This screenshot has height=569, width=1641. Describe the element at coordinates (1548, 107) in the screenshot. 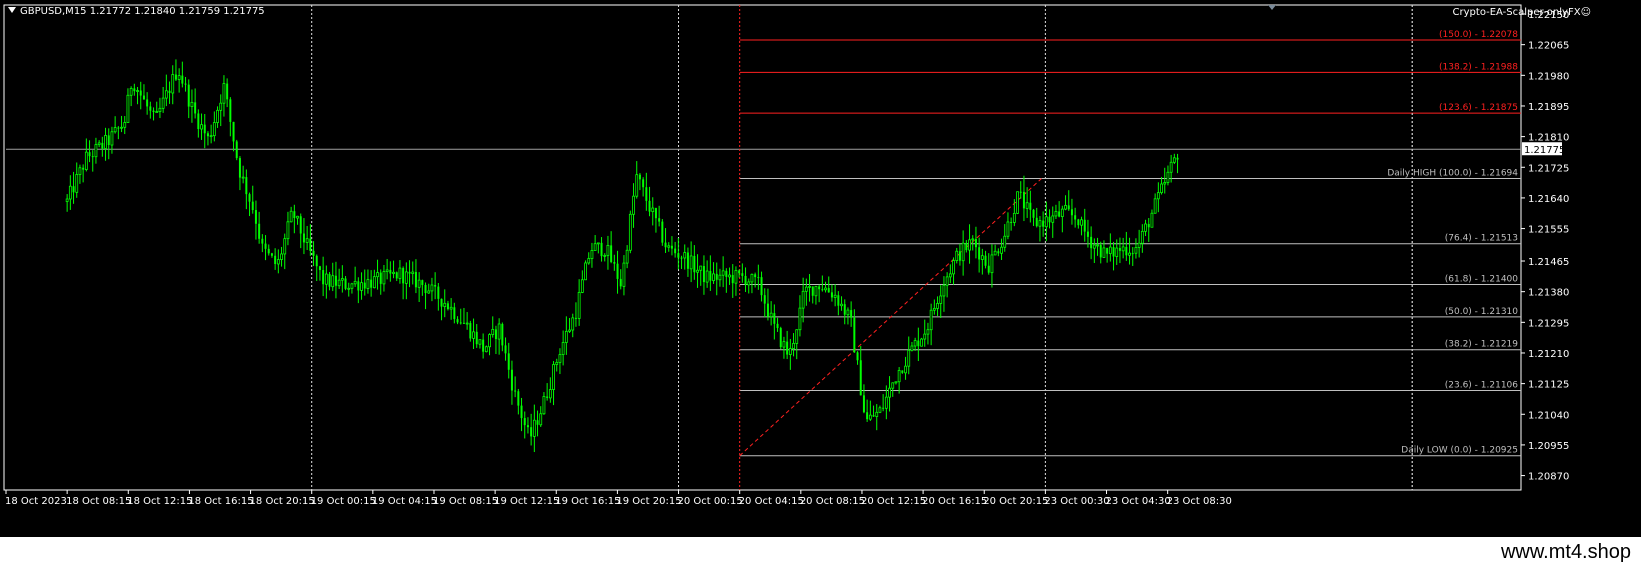

I see `y-tick-label: 1.21895` at that location.